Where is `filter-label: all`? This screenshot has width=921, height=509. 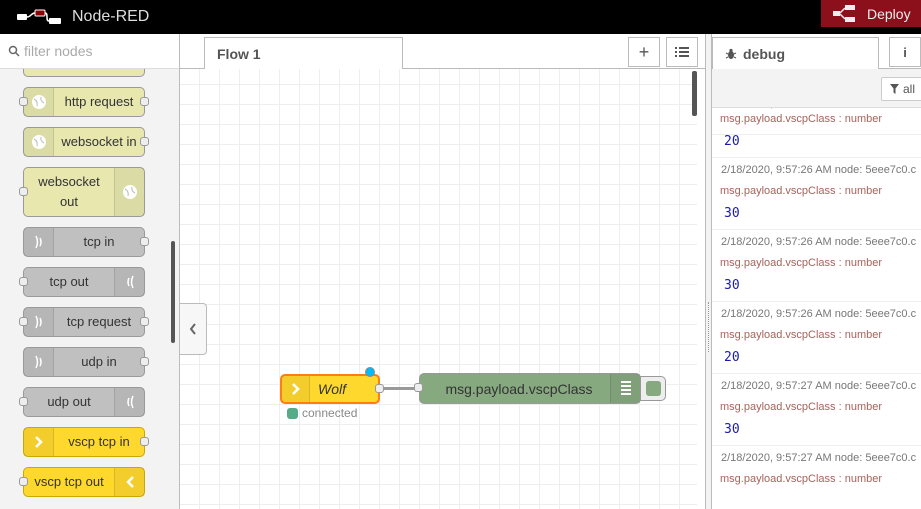 filter-label: all is located at coordinates (909, 89).